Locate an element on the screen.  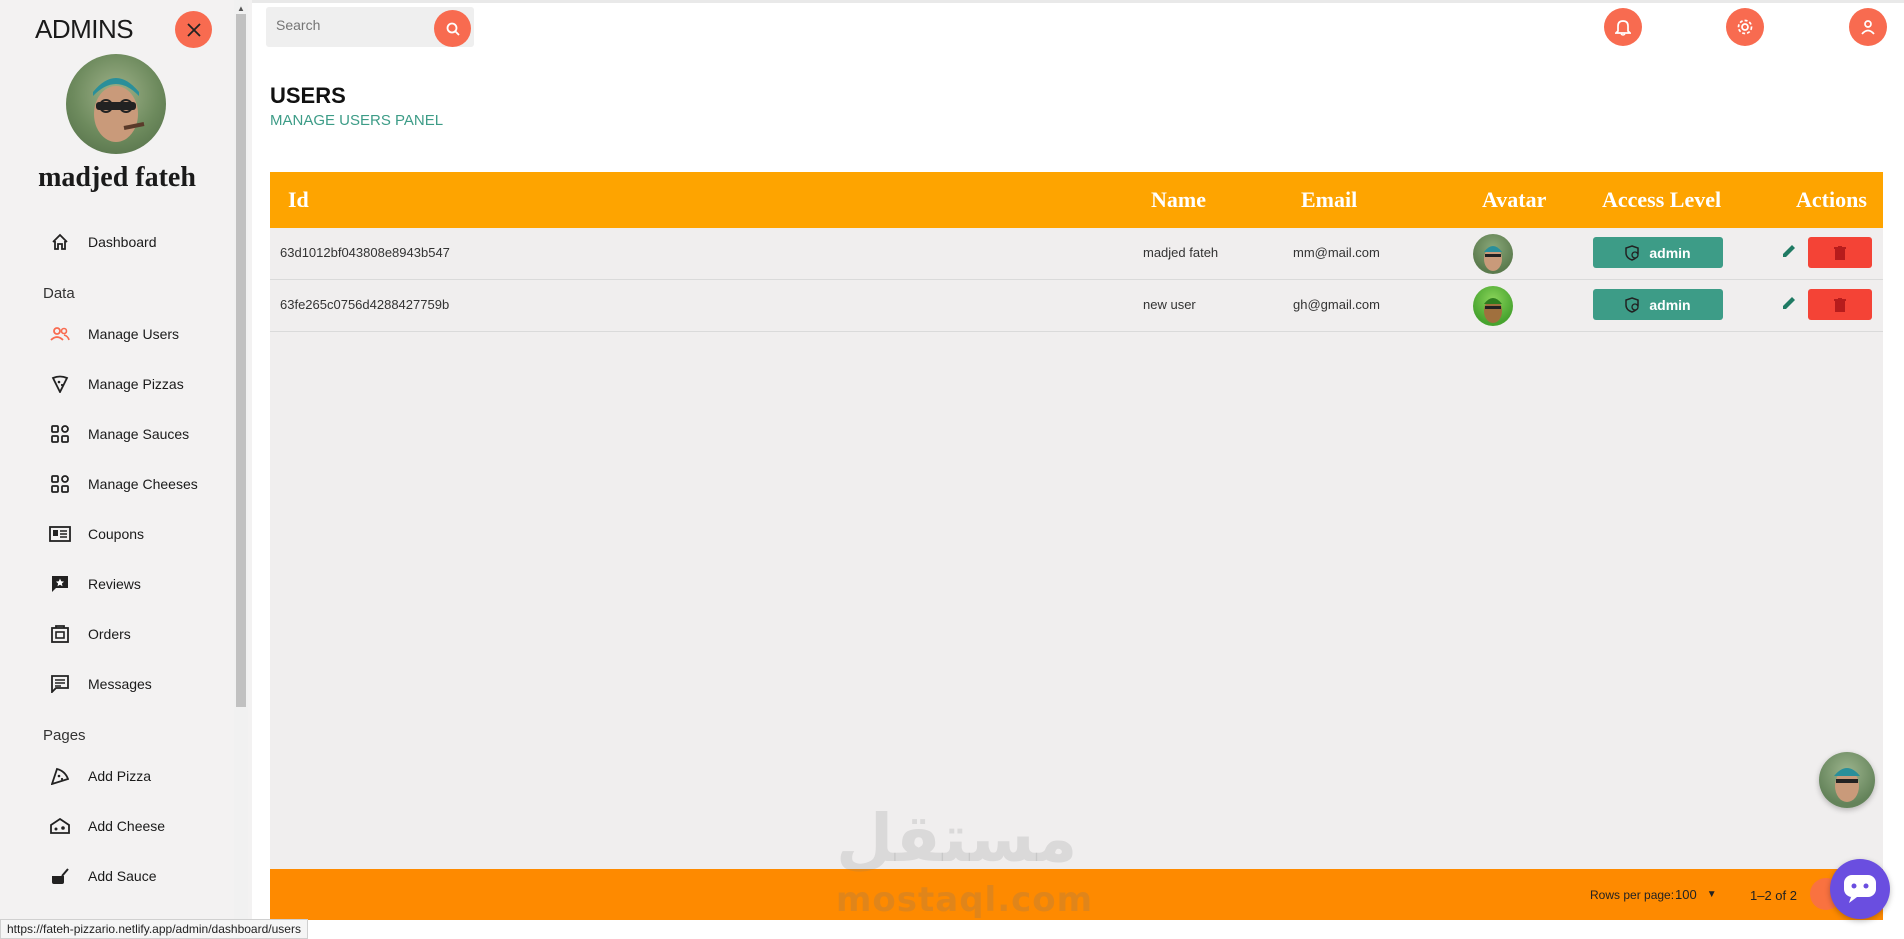
cell-email: mm@mail.com is located at coordinates (1336, 252).